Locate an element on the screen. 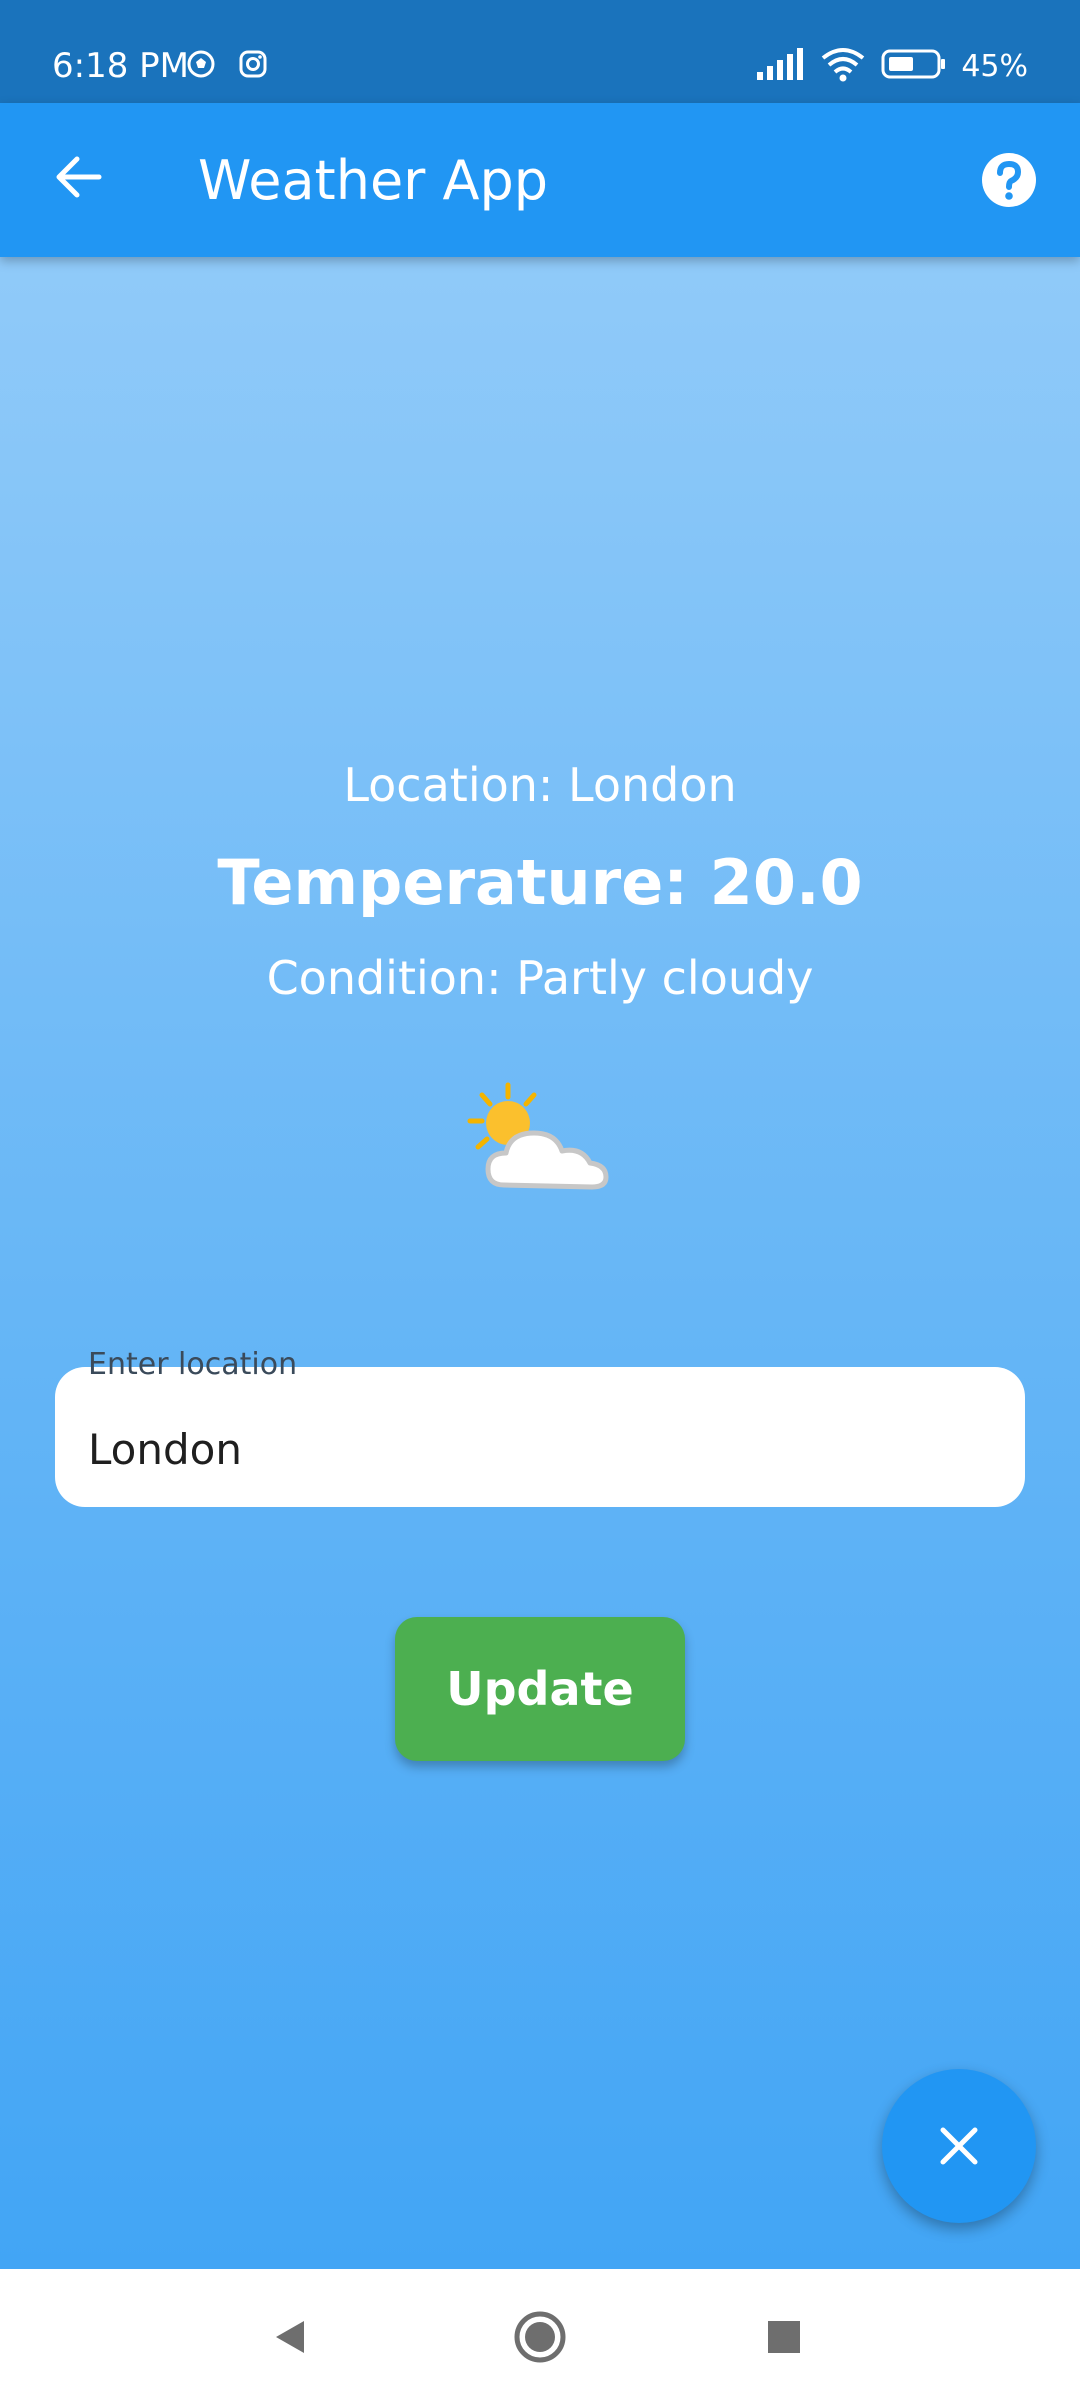 The height and width of the screenshot is (2400, 1080). instagram-icon is located at coordinates (253, 66).